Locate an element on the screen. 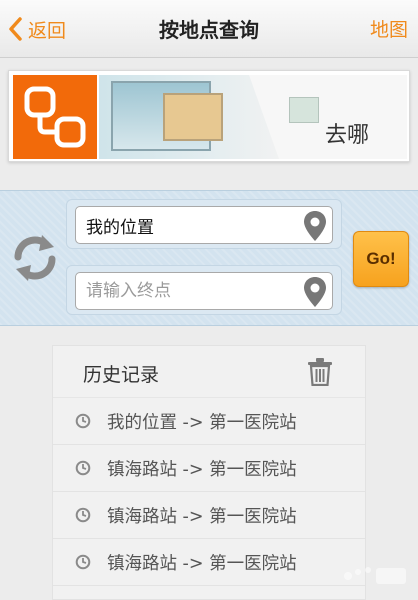 The image size is (418, 600). destination-input is located at coordinates (204, 291).